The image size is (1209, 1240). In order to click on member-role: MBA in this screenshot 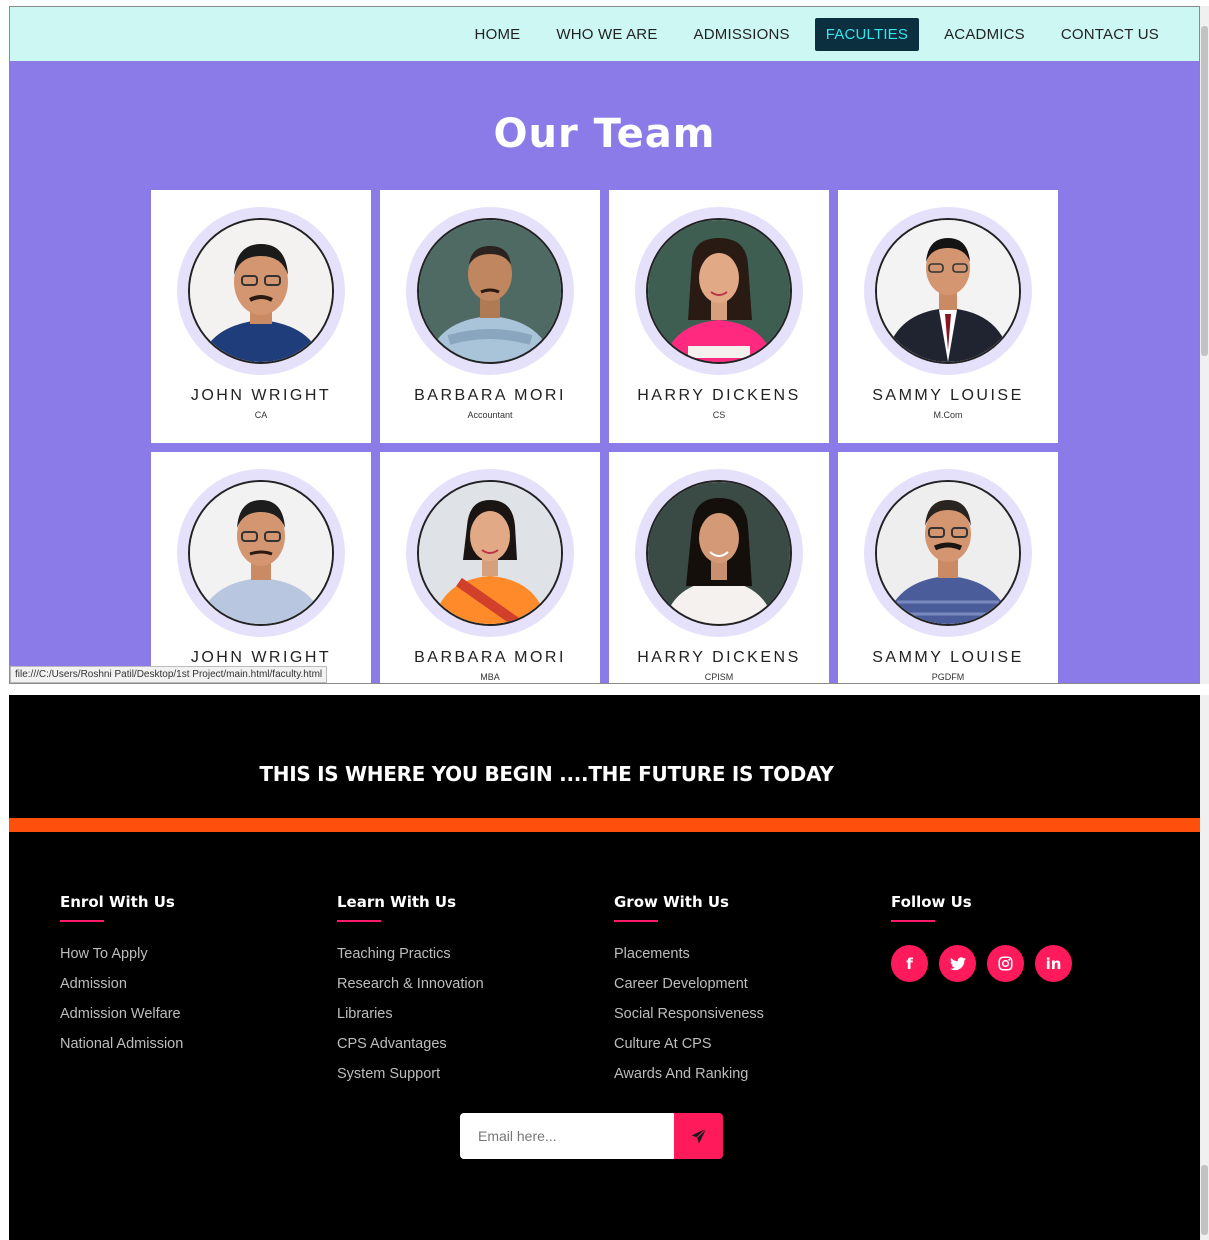, I will do `click(490, 677)`.